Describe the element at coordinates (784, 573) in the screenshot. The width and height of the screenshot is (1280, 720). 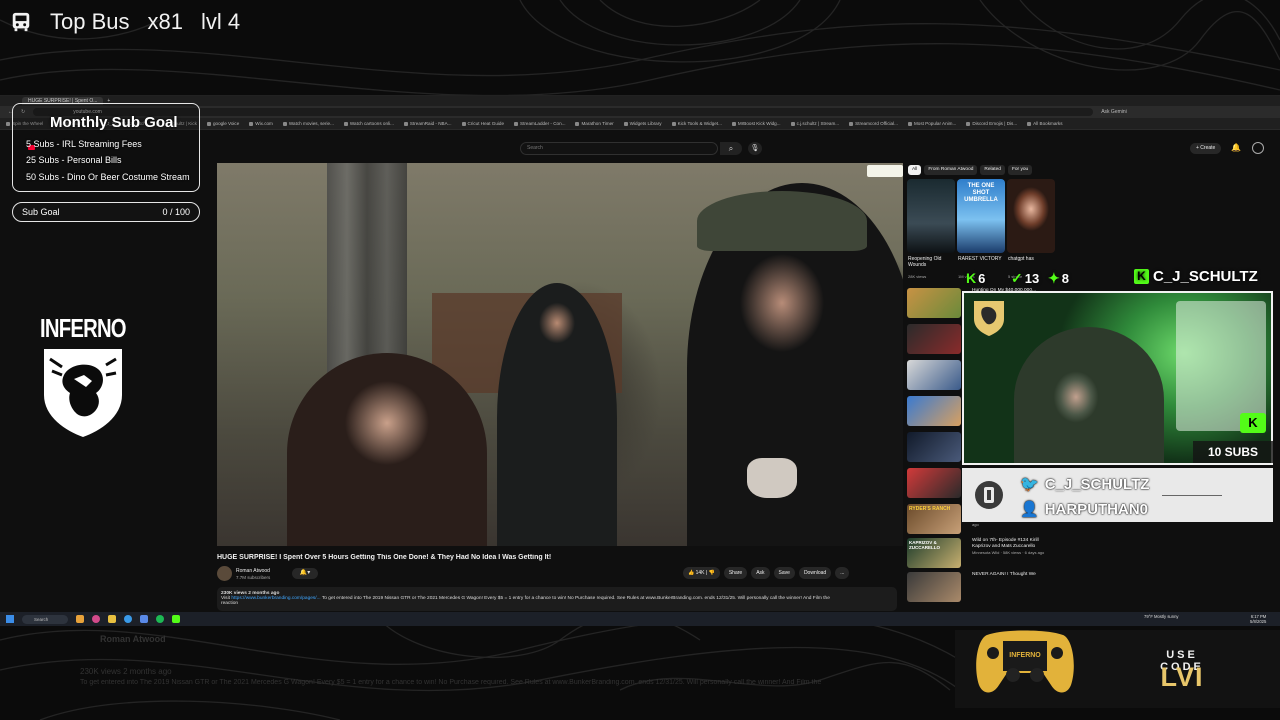
I see `save-button: Save` at that location.